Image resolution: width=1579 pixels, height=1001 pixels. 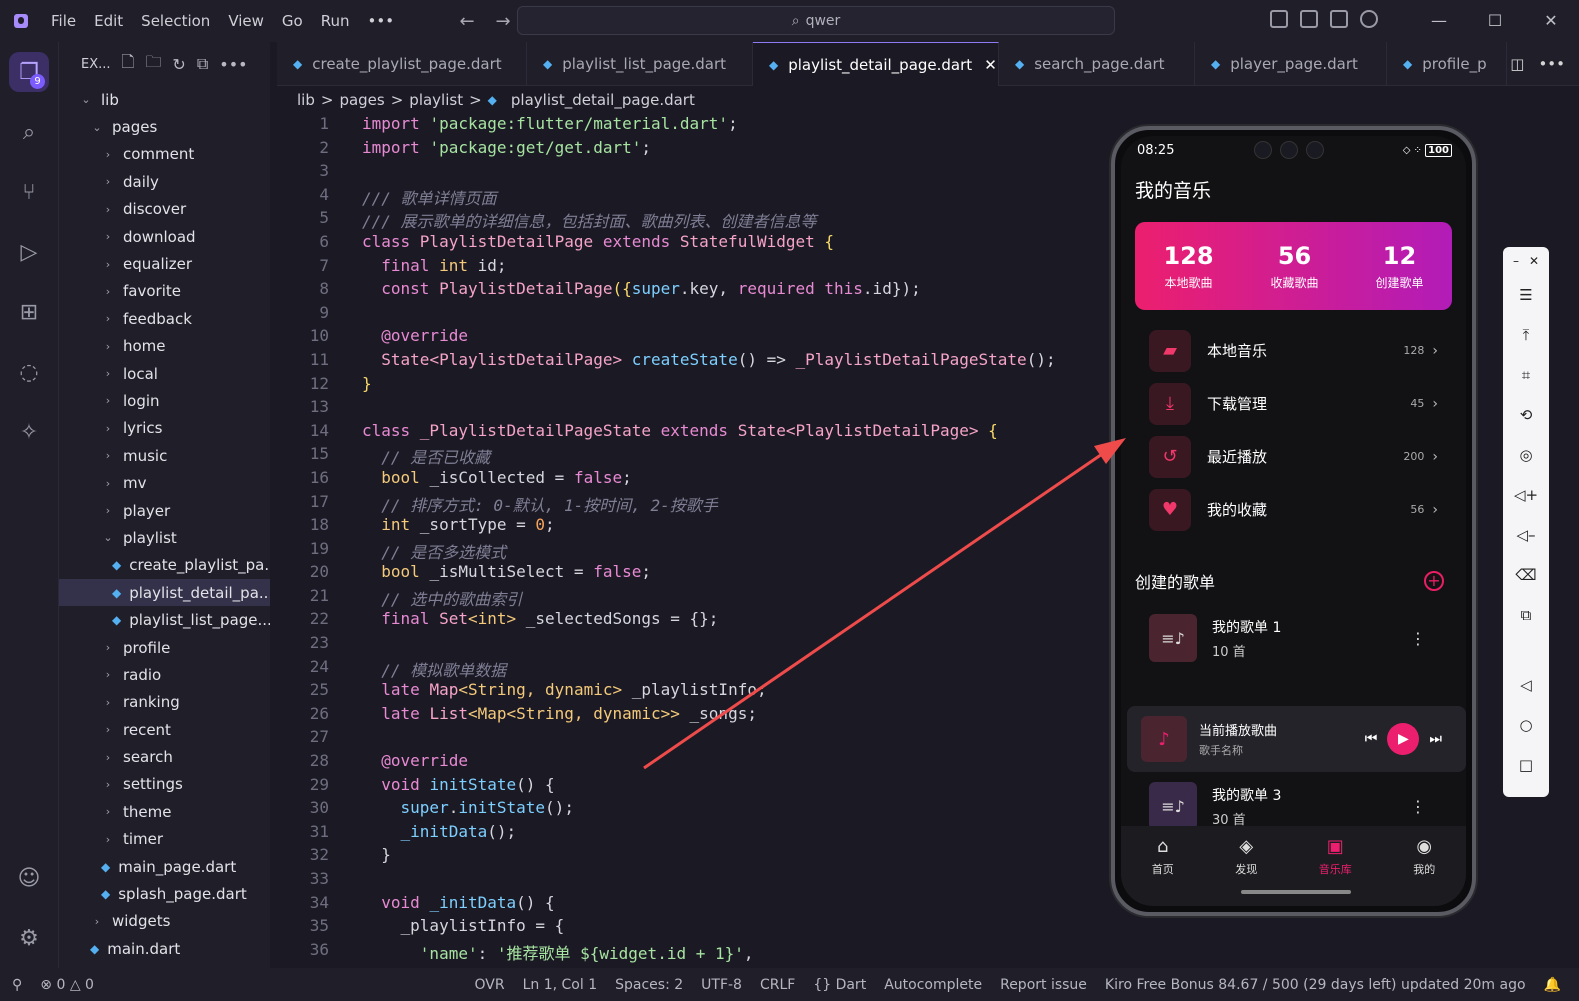 I want to click on menu-item: •••, so click(x=381, y=21).